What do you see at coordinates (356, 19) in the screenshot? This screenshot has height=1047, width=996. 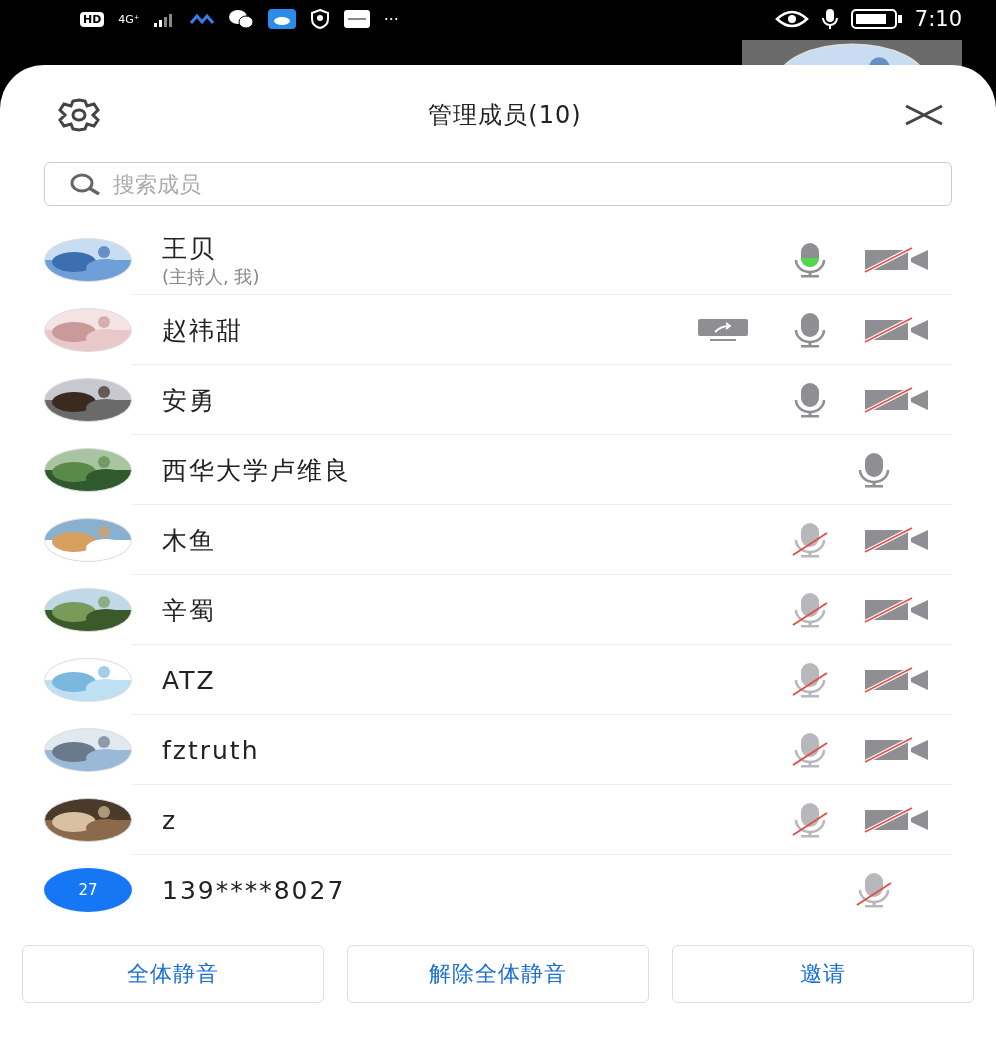 I see `app-icon` at bounding box center [356, 19].